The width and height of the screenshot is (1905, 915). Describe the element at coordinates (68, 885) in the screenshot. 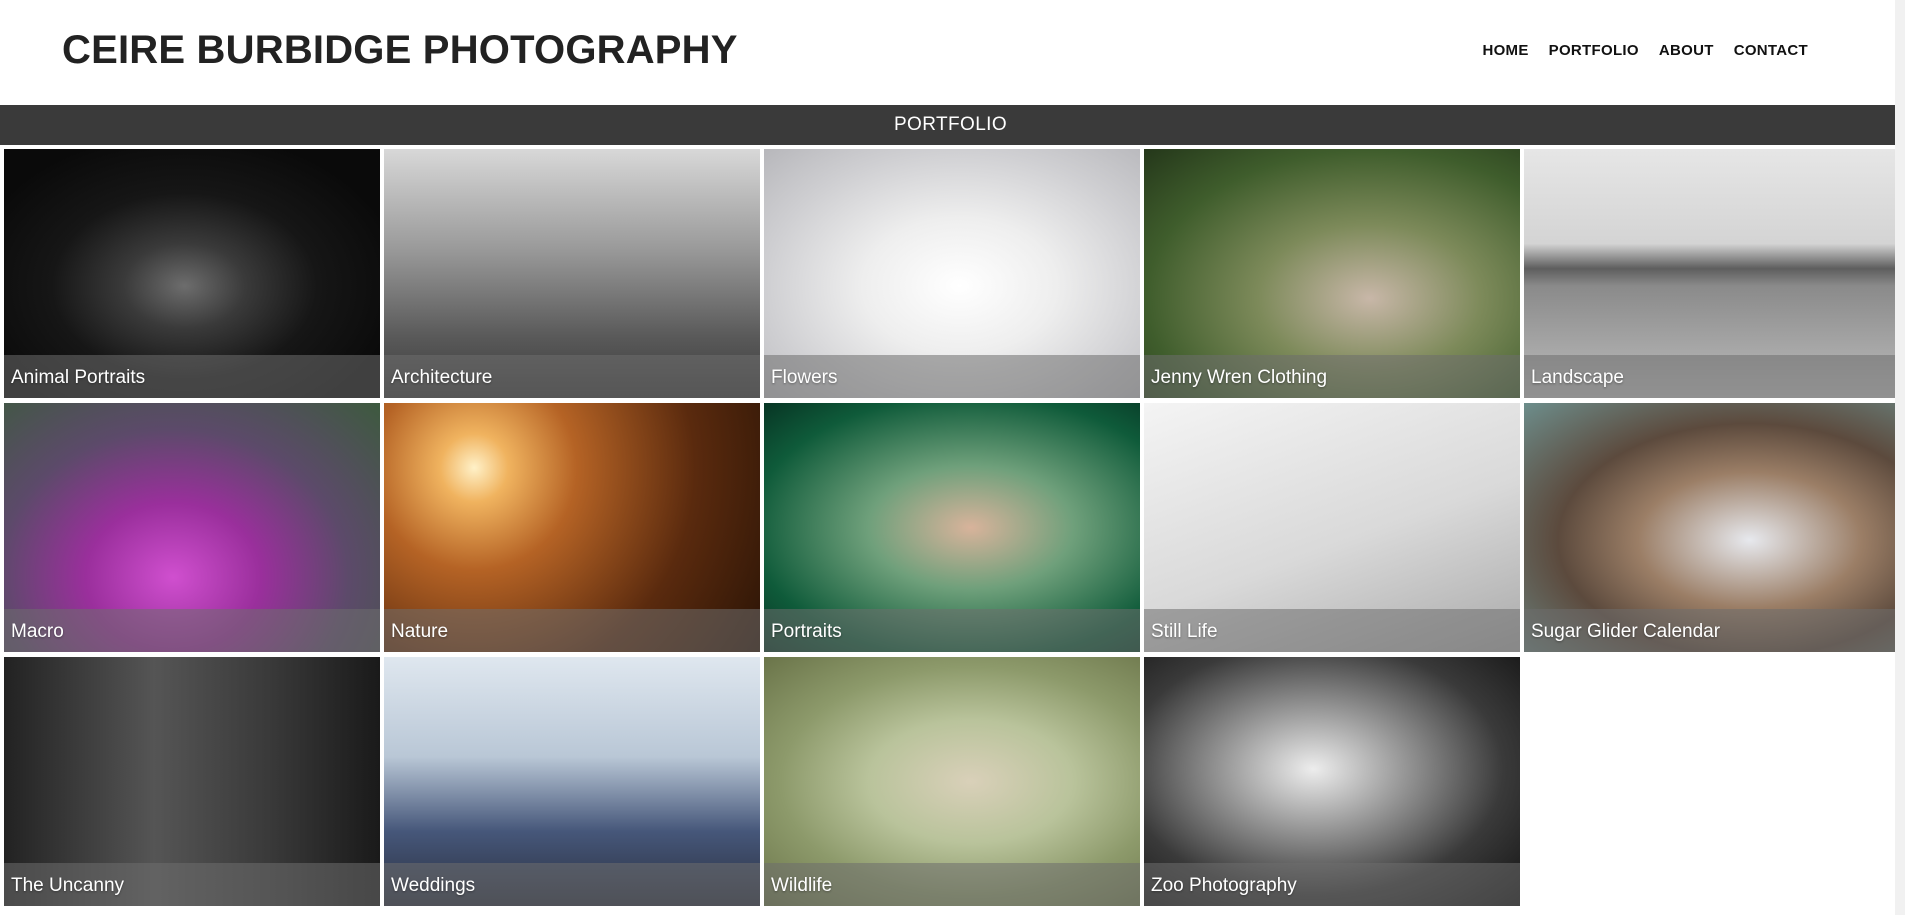

I see `gallery-caption: The Uncanny` at that location.